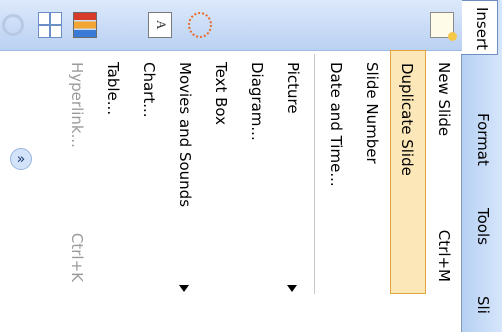 The image size is (502, 332). What do you see at coordinates (160, 25) in the screenshot?
I see `text-box-icon` at bounding box center [160, 25].